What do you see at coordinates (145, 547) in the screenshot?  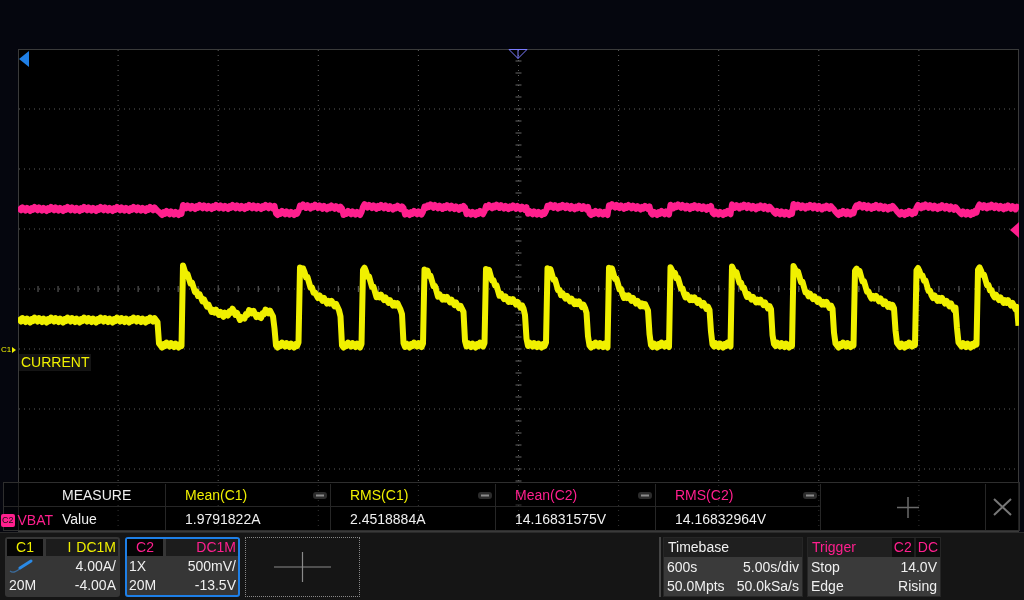 I see `channel-name: C2` at bounding box center [145, 547].